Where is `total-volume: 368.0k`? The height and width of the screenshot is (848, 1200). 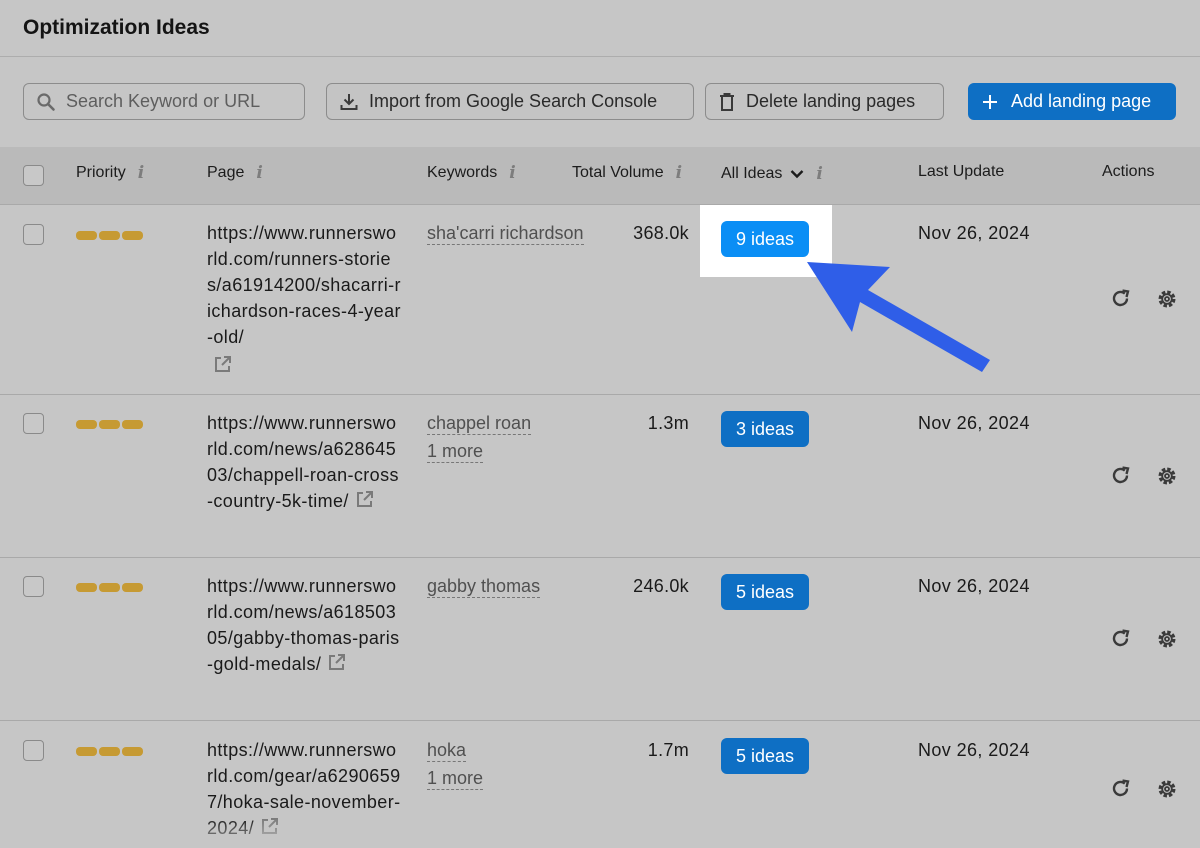 total-volume: 368.0k is located at coordinates (661, 233).